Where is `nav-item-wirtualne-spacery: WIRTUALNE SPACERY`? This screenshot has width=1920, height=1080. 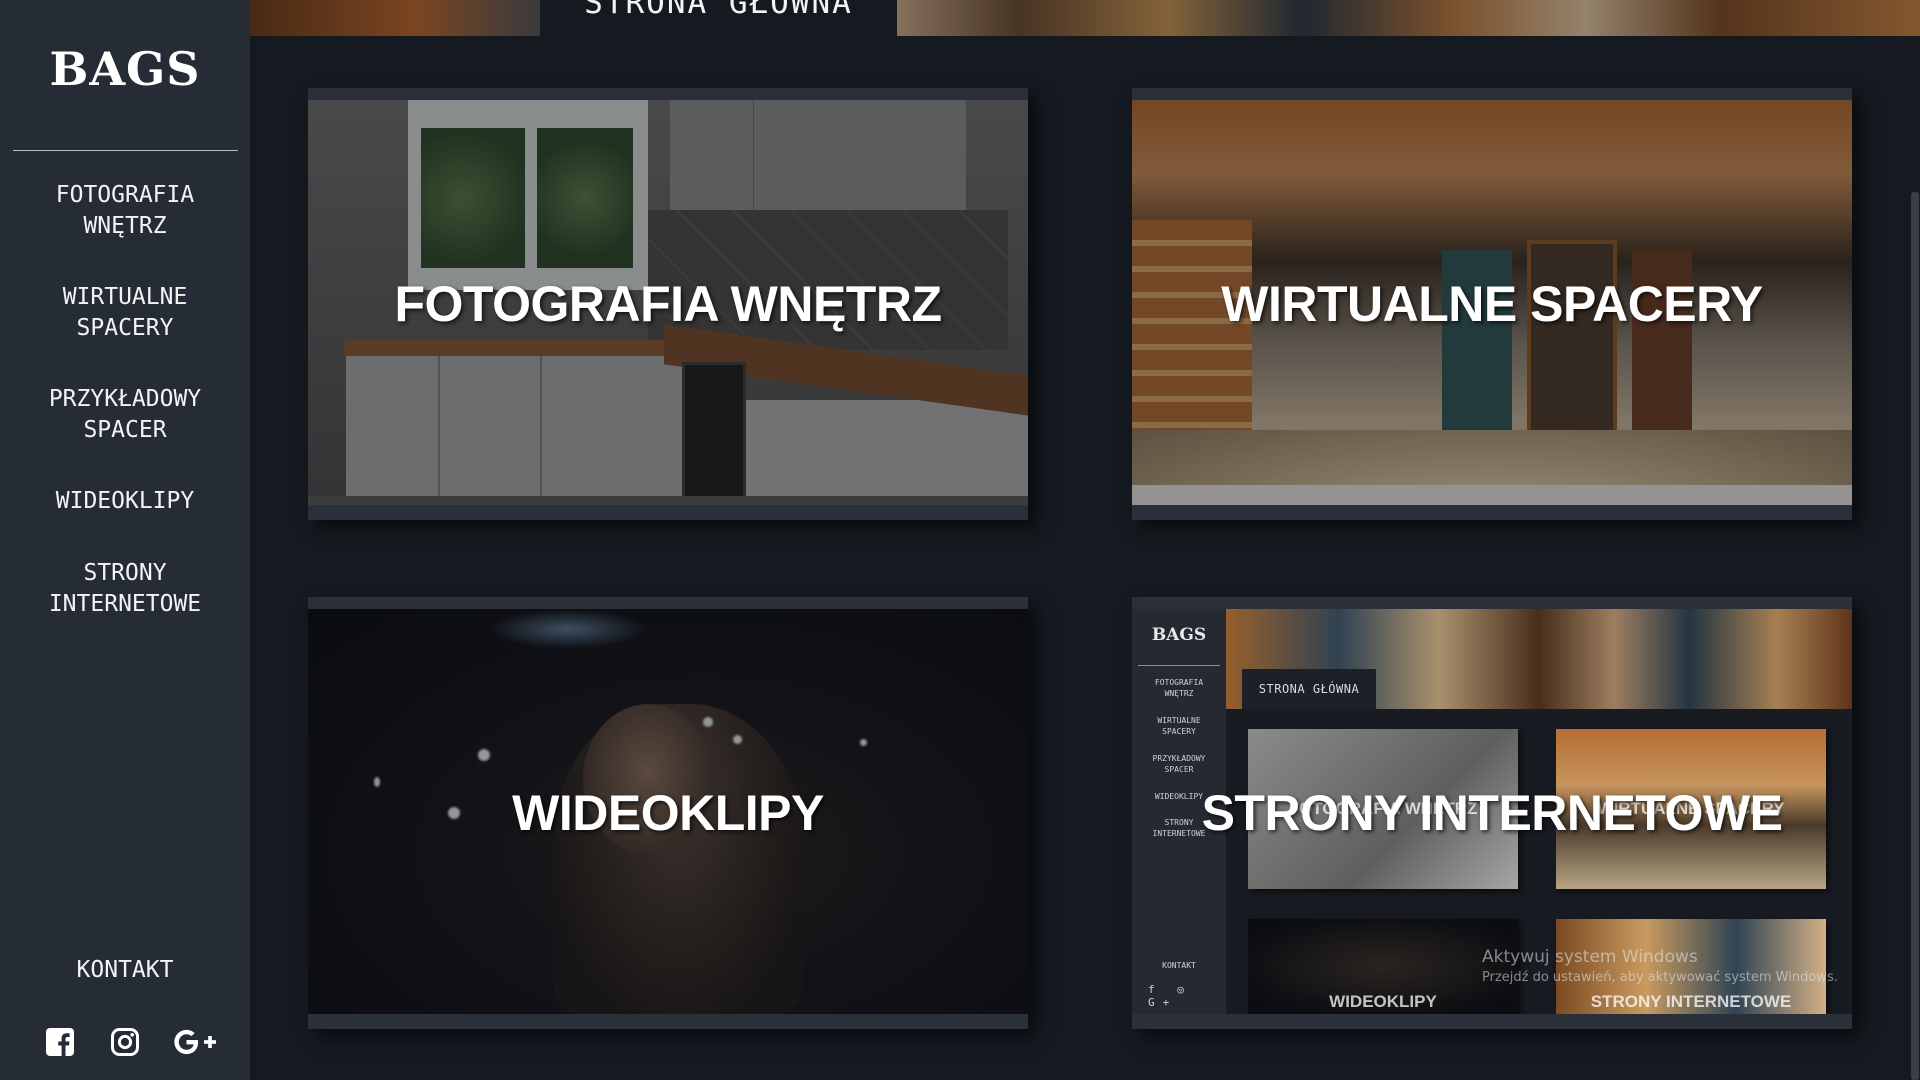 nav-item-wirtualne-spacery: WIRTUALNE SPACERY is located at coordinates (125, 313).